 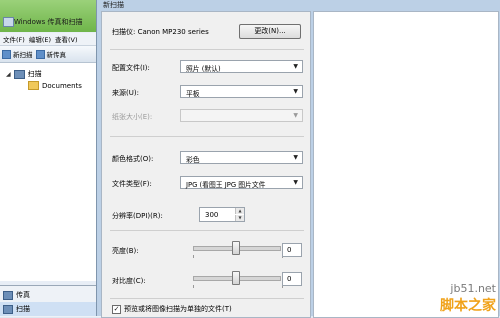 I want to click on tree-item-documents-label: Documents, so click(x=62, y=85).